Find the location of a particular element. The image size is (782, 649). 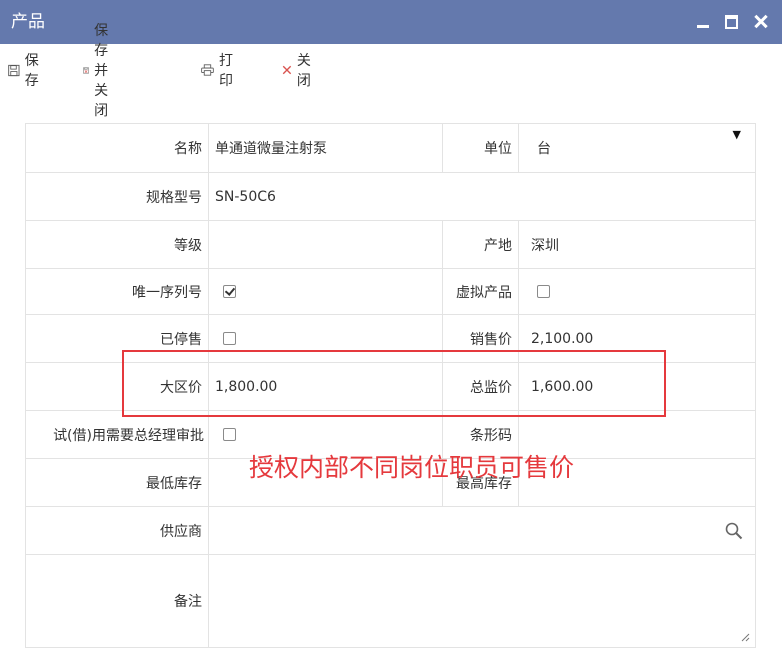

resize-handle-icon is located at coordinates (745, 637).